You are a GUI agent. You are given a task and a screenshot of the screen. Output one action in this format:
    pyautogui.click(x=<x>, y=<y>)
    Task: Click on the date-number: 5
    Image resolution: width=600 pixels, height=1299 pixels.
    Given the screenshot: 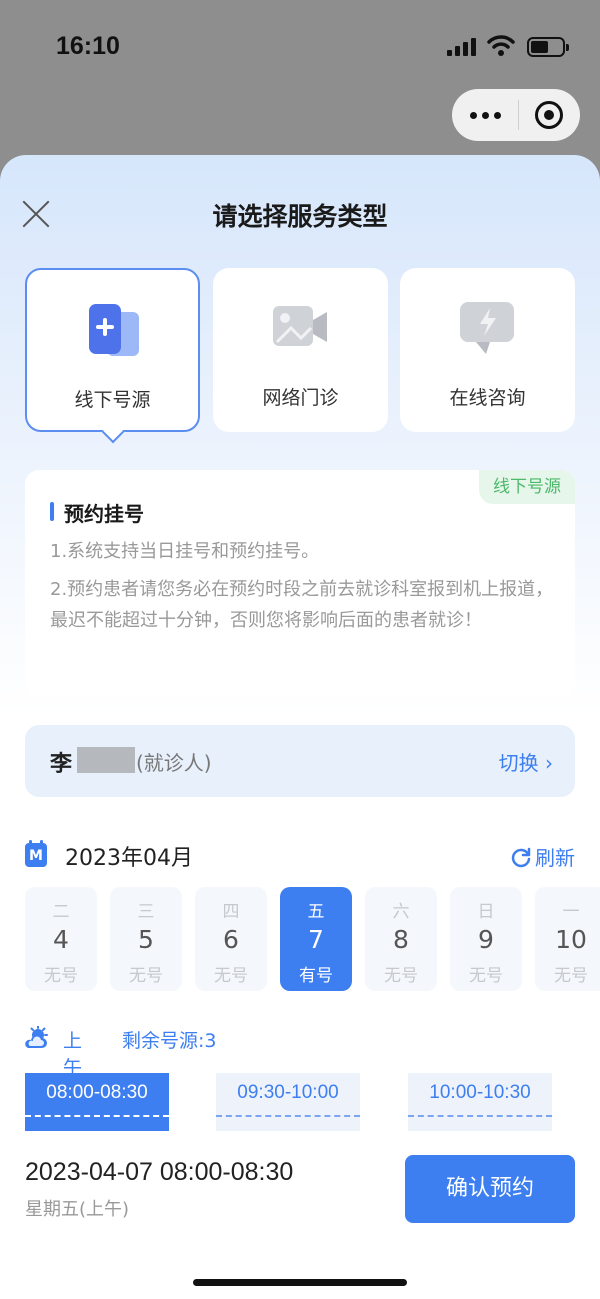 What is the action you would take?
    pyautogui.click(x=146, y=939)
    